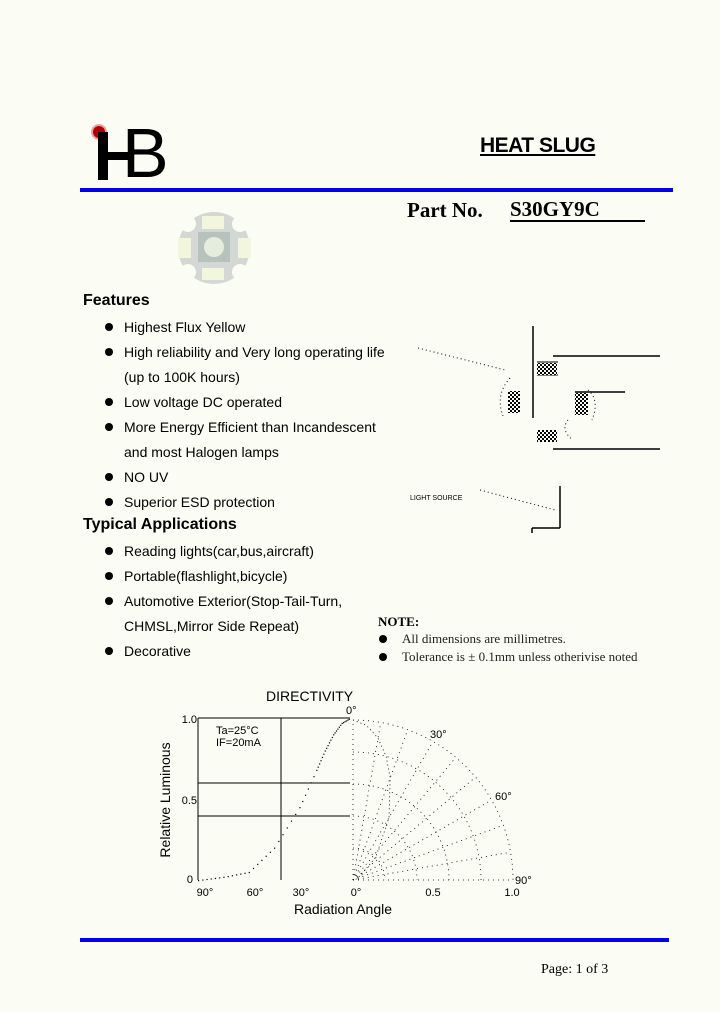 The height and width of the screenshot is (1012, 720). I want to click on part-number-label: Part No., so click(445, 210).